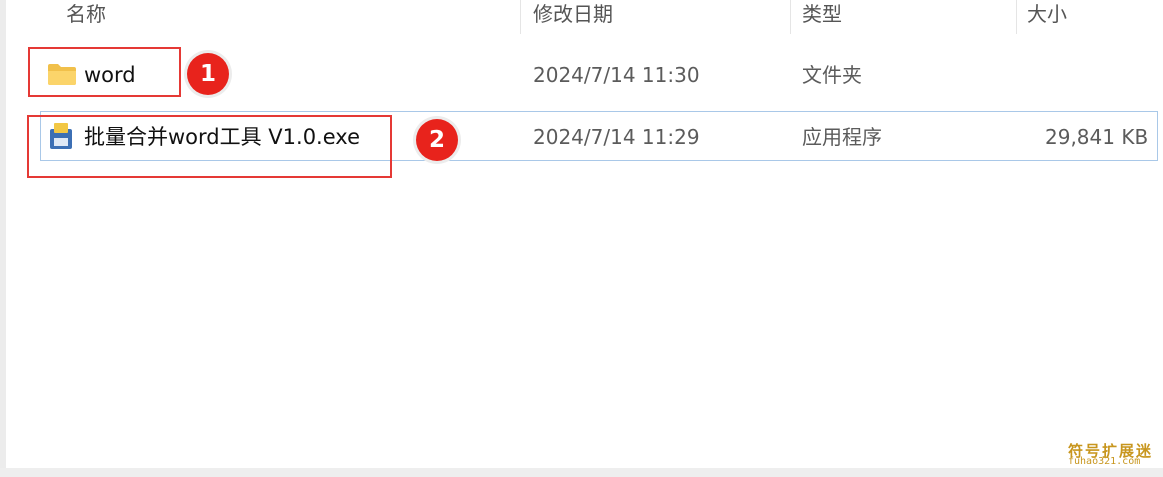 This screenshot has width=1163, height=477. I want to click on column-header-name: 名称, so click(86, 17).